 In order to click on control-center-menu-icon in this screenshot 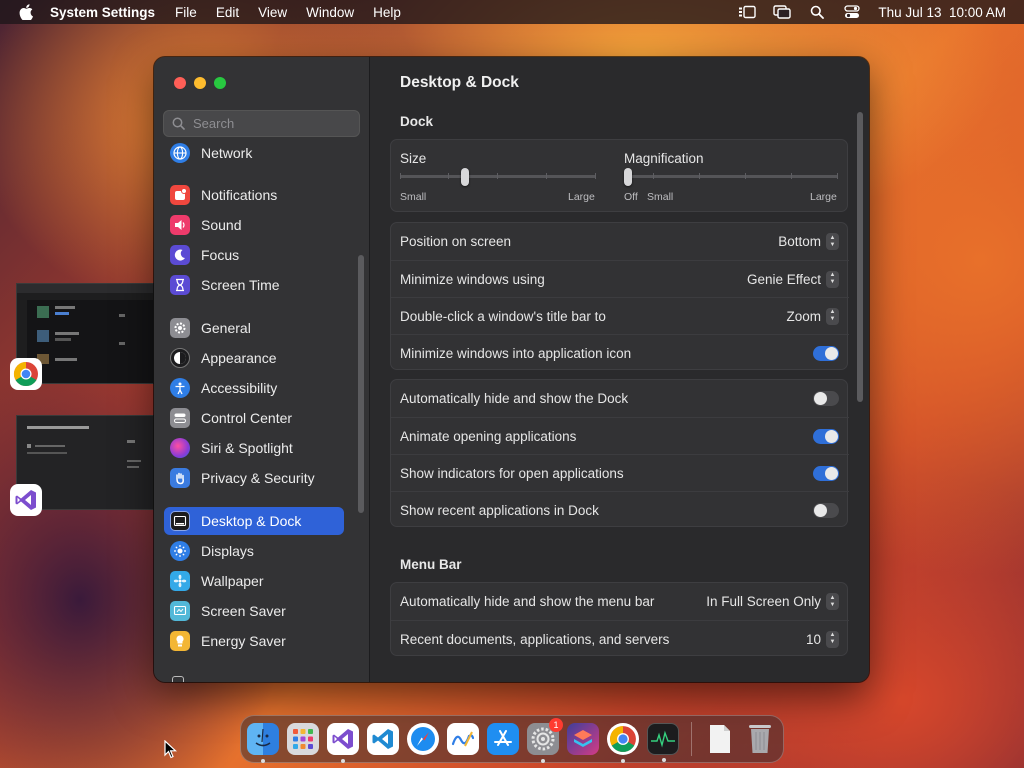, I will do `click(852, 12)`.